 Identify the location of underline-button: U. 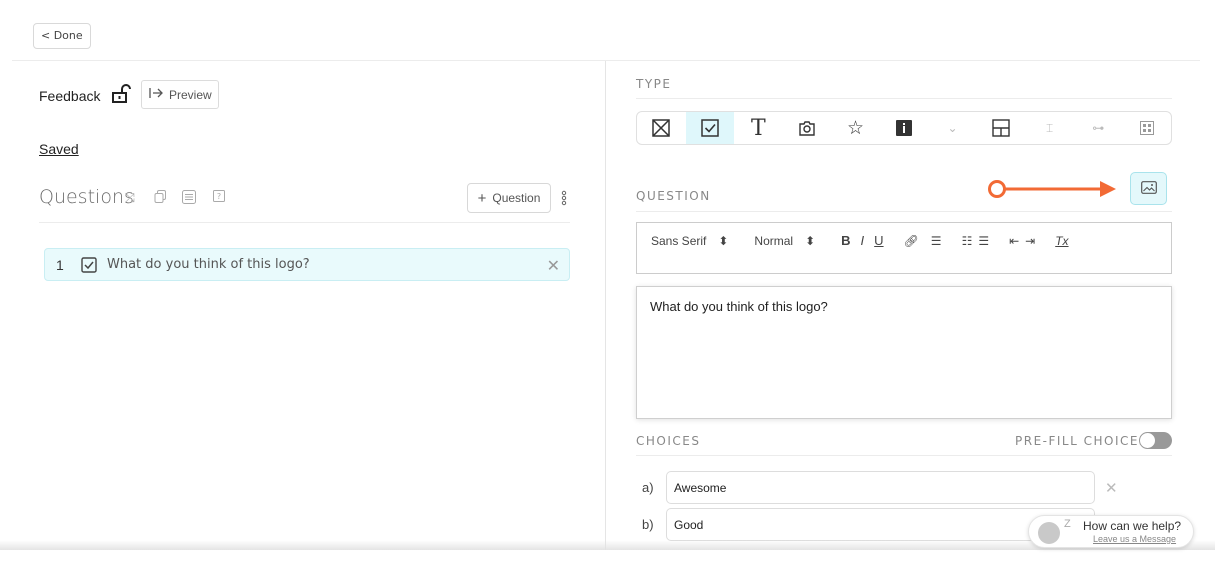
(878, 240).